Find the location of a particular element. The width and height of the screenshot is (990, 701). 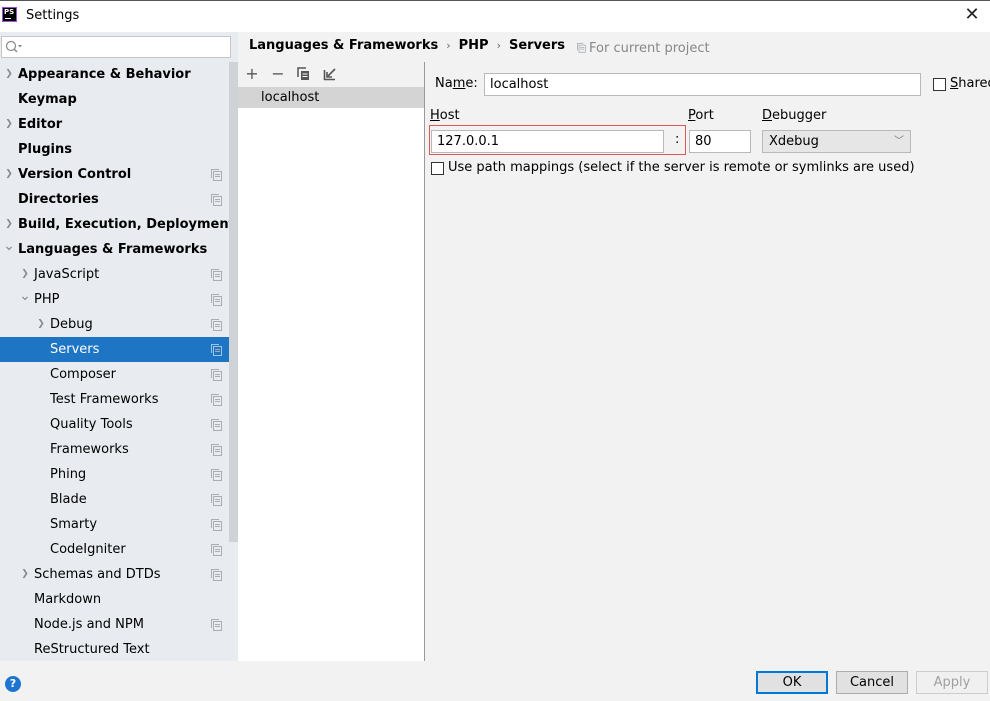

server-list-item: localhost is located at coordinates (331, 97).